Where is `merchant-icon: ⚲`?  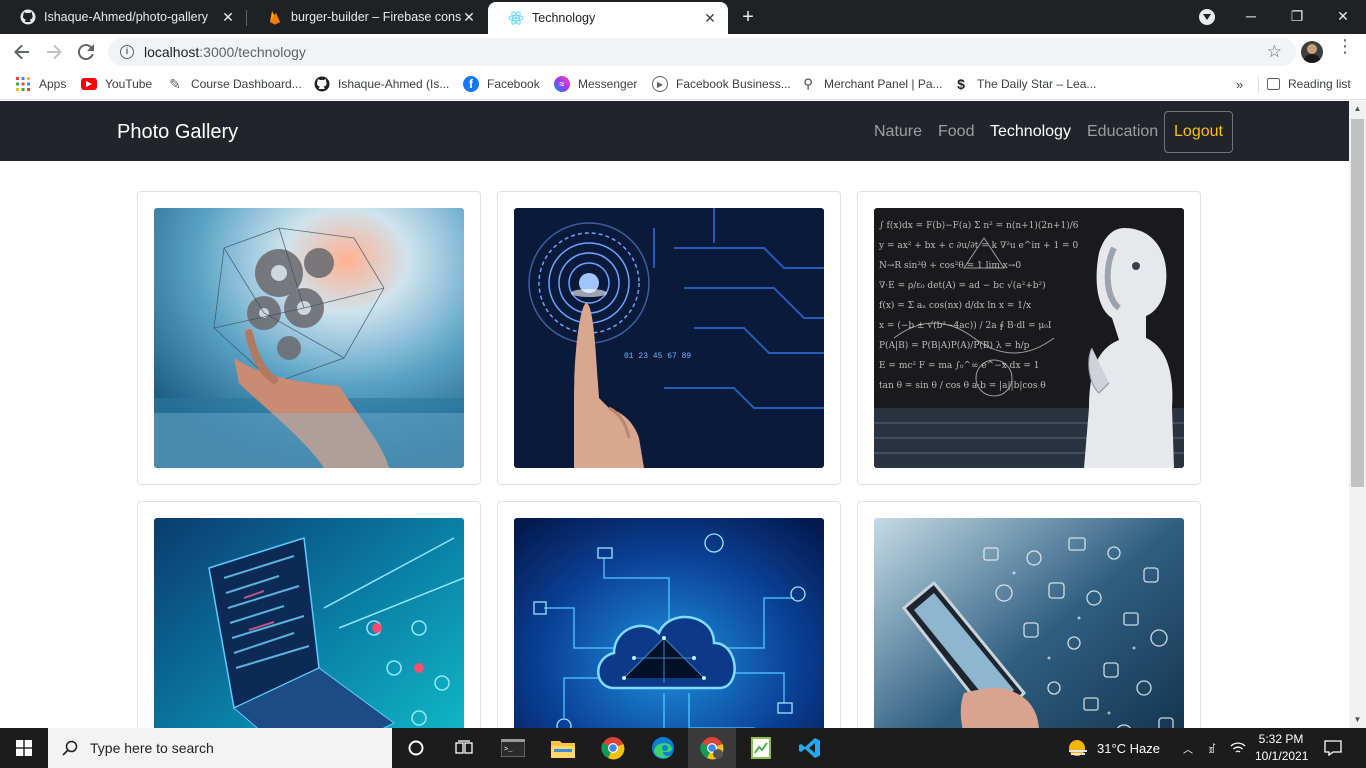 merchant-icon: ⚲ is located at coordinates (808, 83).